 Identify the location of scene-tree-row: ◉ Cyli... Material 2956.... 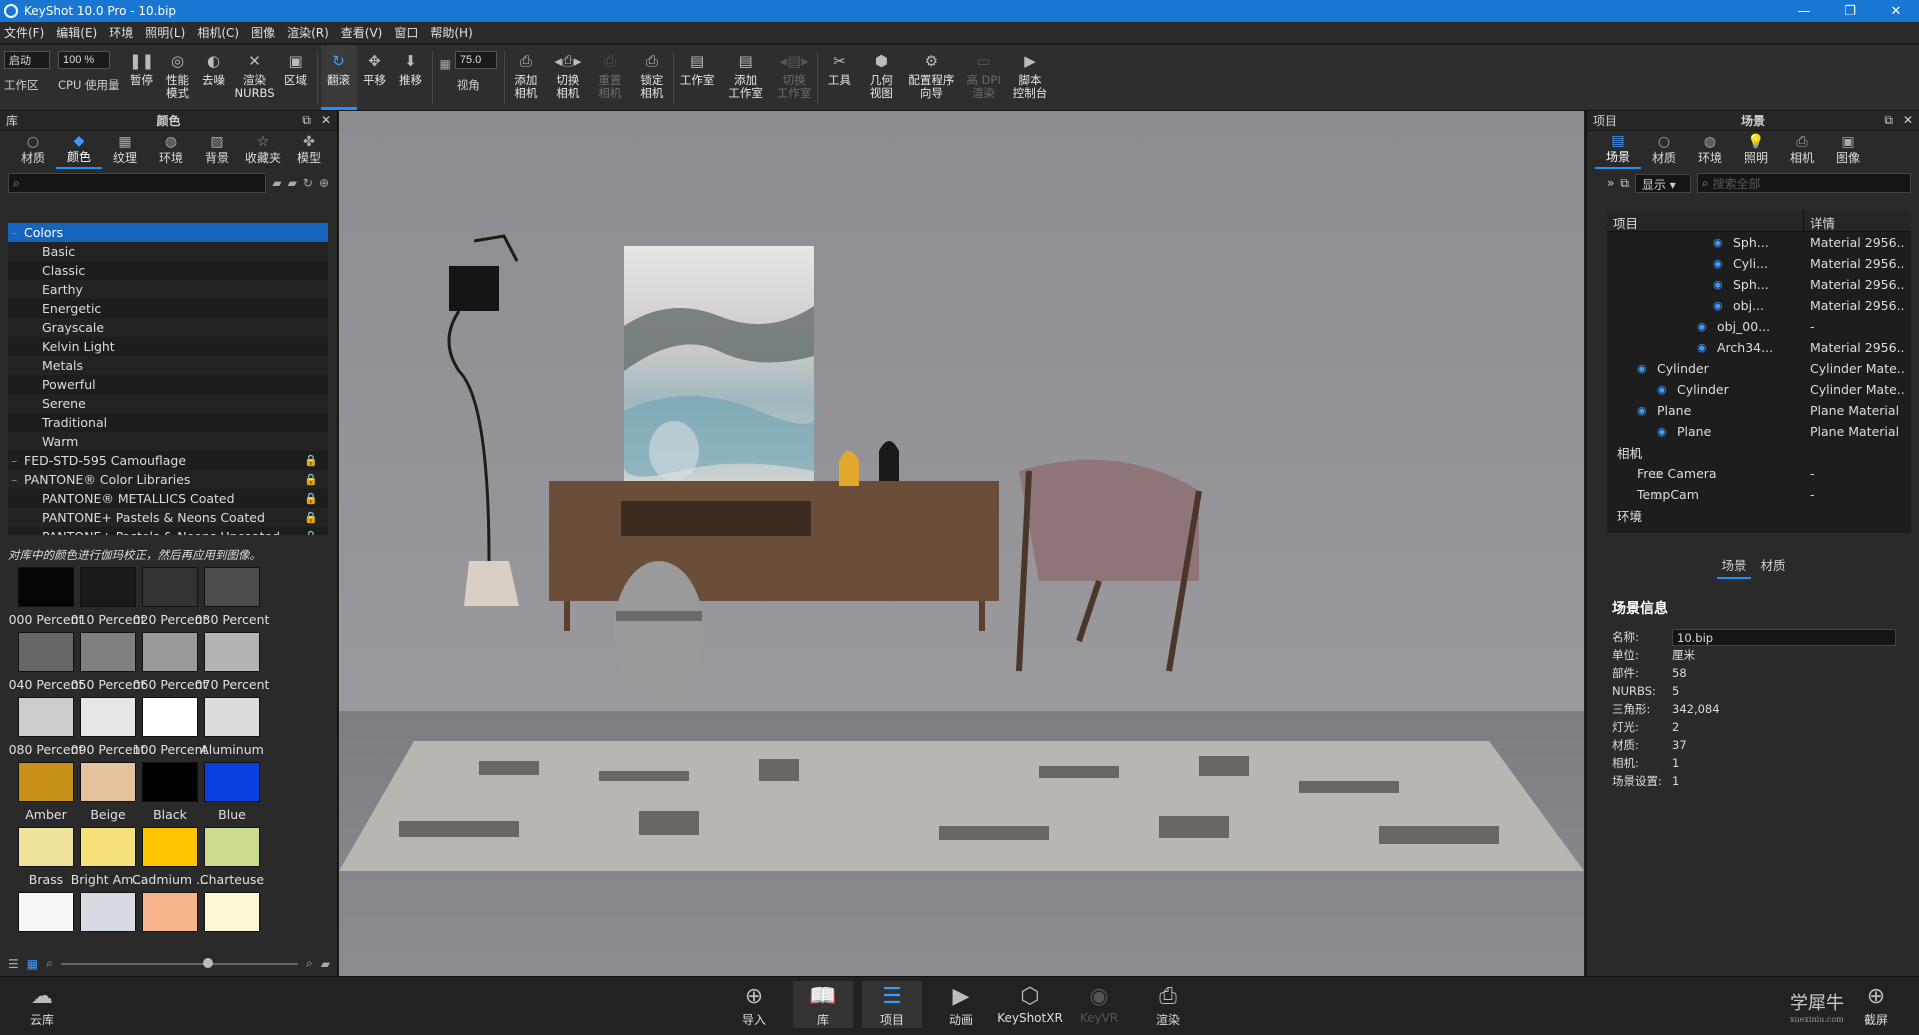
(1759, 263).